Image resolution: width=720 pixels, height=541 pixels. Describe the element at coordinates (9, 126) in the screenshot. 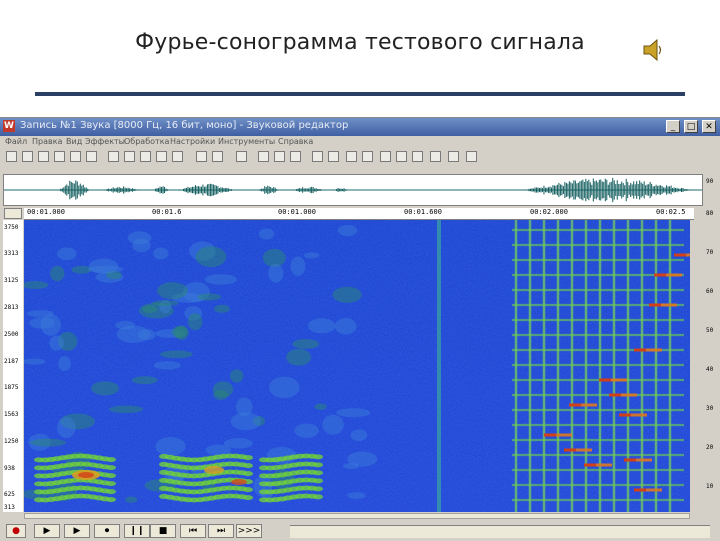

I see `app-icon: W` at that location.